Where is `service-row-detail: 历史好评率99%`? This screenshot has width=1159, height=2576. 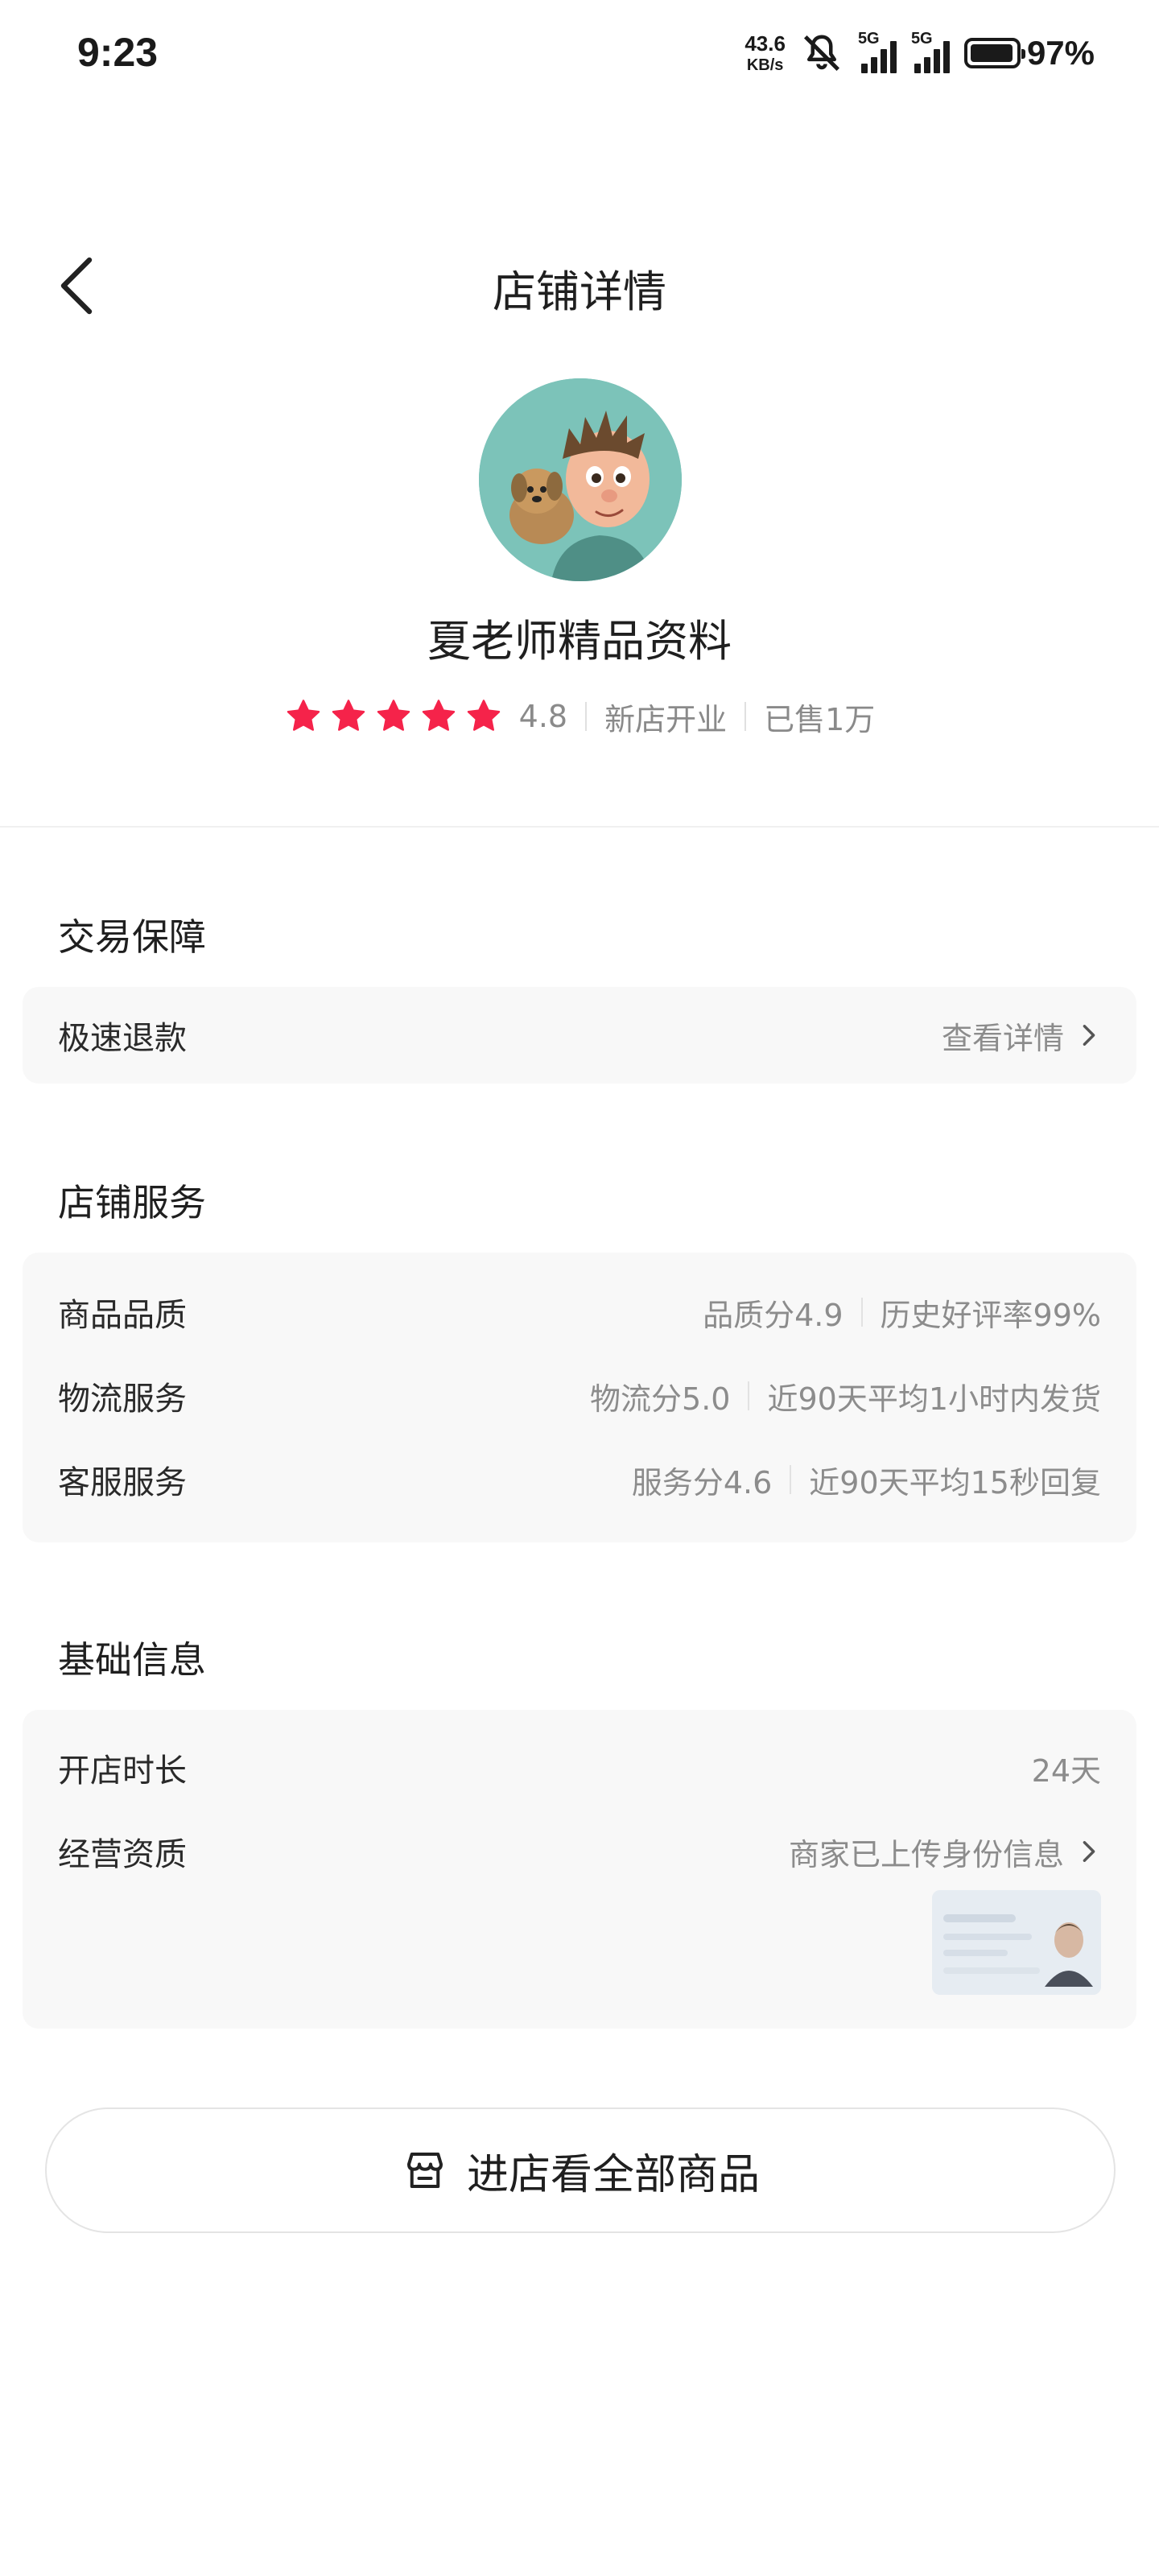 service-row-detail: 历史好评率99% is located at coordinates (990, 1315).